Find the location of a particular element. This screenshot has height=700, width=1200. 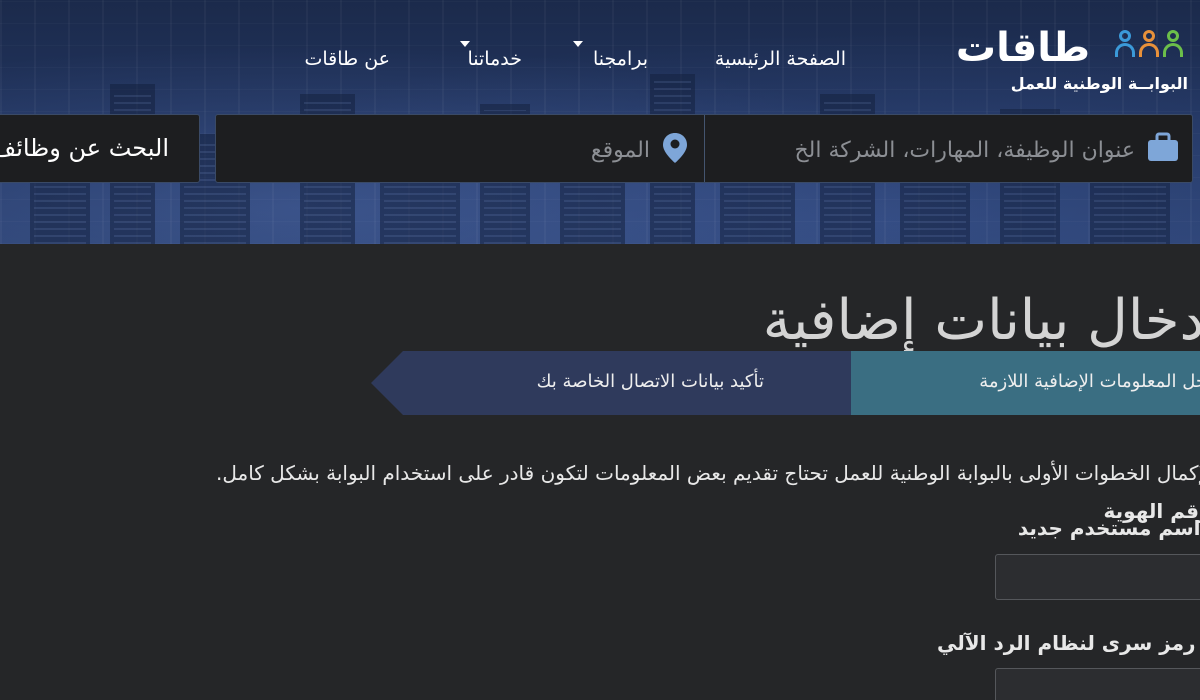

step-active-label: أدخل المعلومات الإضافية اللازمة is located at coordinates (1089, 381).